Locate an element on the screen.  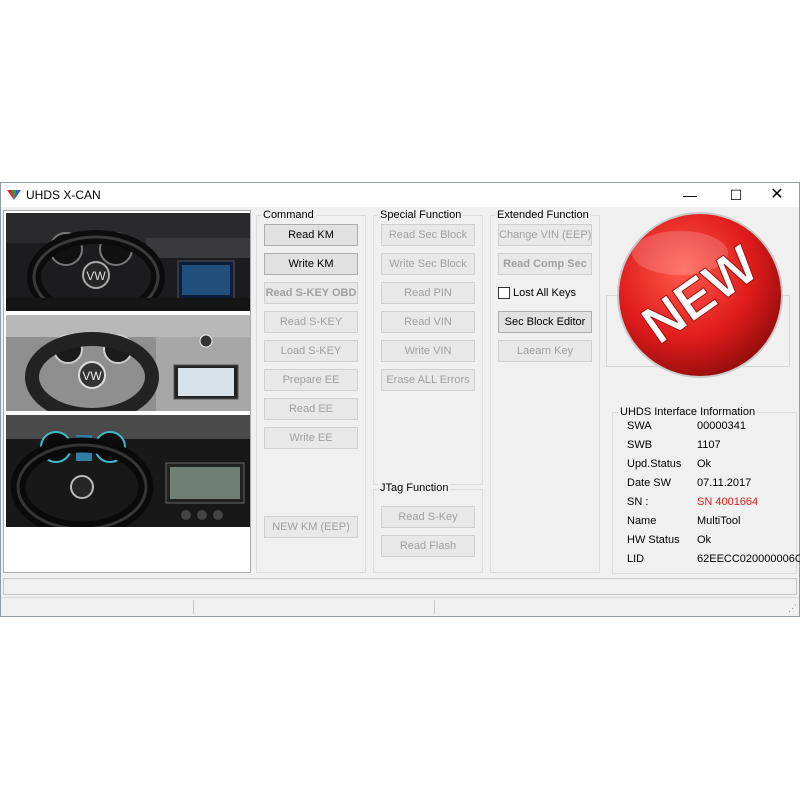
jtag-function-label: JTag Function is located at coordinates (414, 488).